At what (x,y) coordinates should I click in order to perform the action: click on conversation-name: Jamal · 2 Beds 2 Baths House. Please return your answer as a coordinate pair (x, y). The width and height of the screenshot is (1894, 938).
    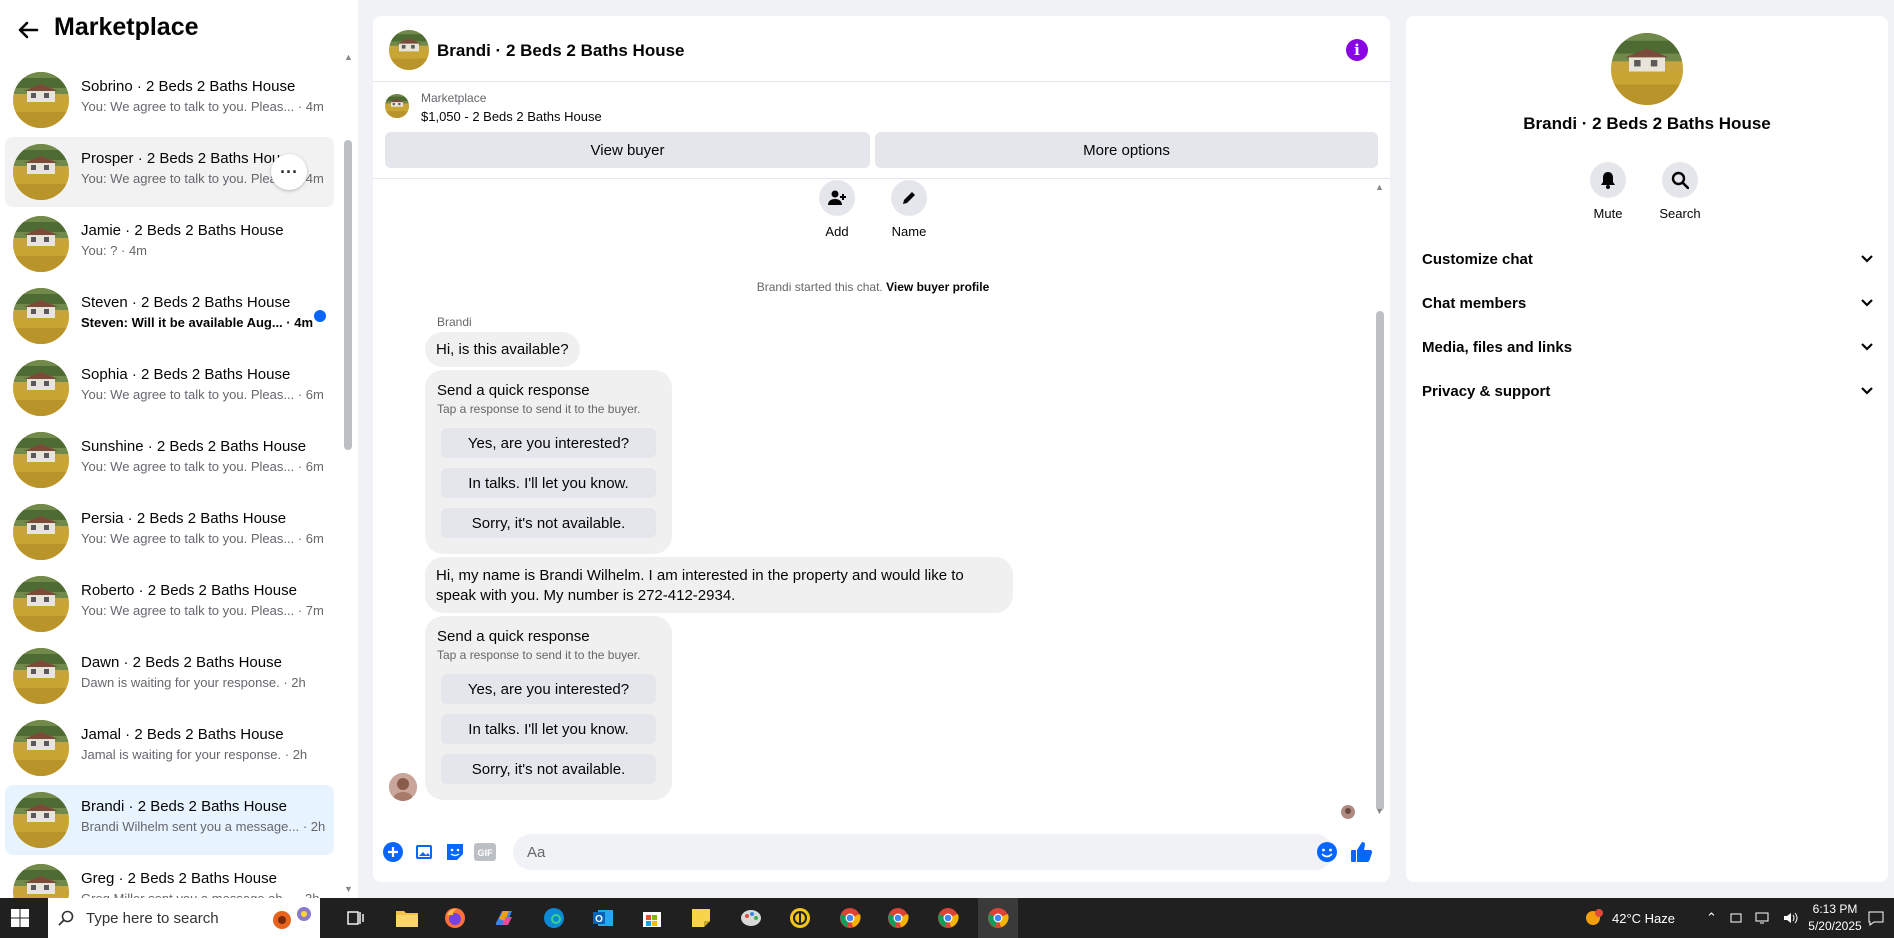
    Looking at the image, I should click on (182, 734).